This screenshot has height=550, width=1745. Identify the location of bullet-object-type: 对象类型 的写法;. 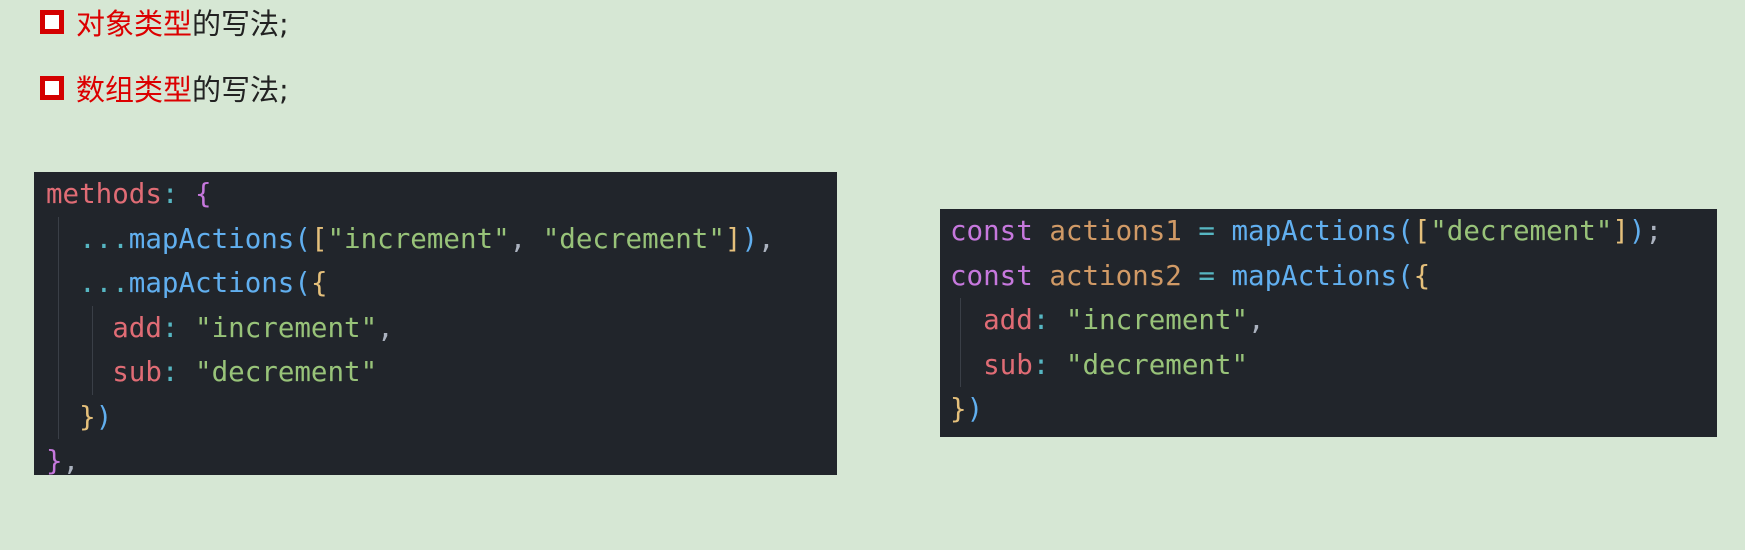
(164, 22).